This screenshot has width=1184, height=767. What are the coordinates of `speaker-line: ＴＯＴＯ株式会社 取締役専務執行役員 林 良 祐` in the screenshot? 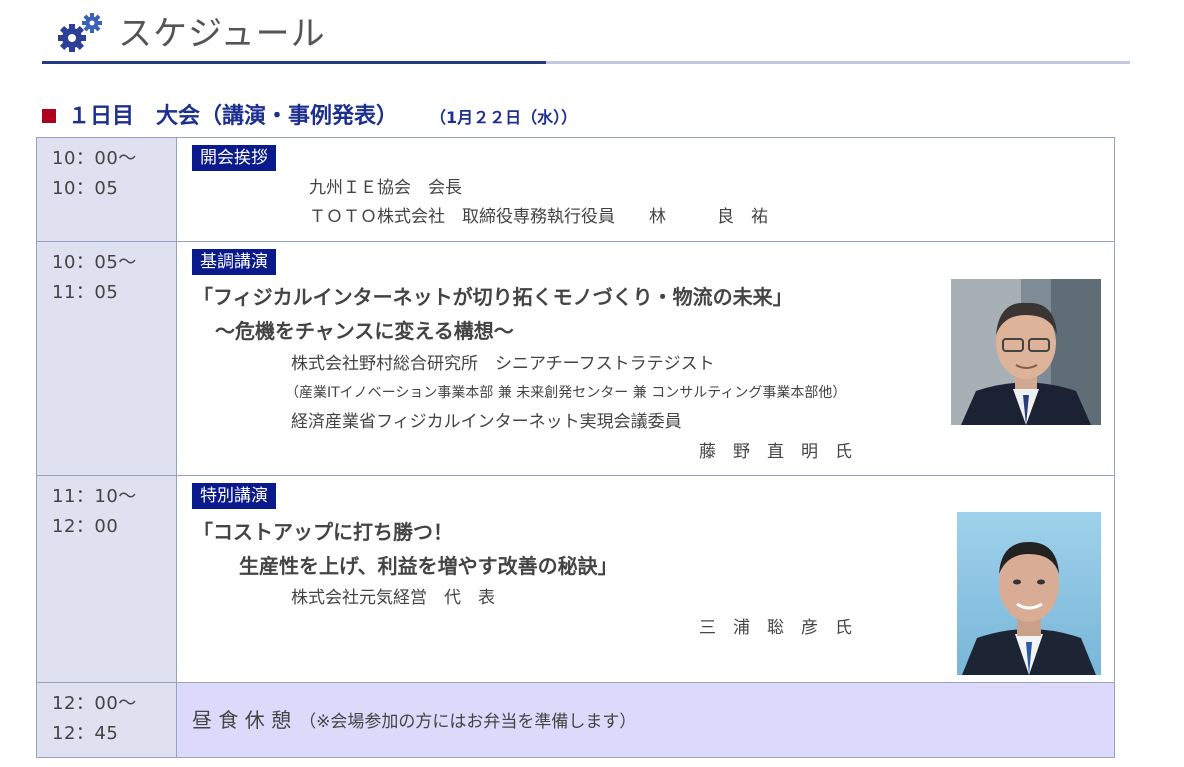 It's located at (538, 217).